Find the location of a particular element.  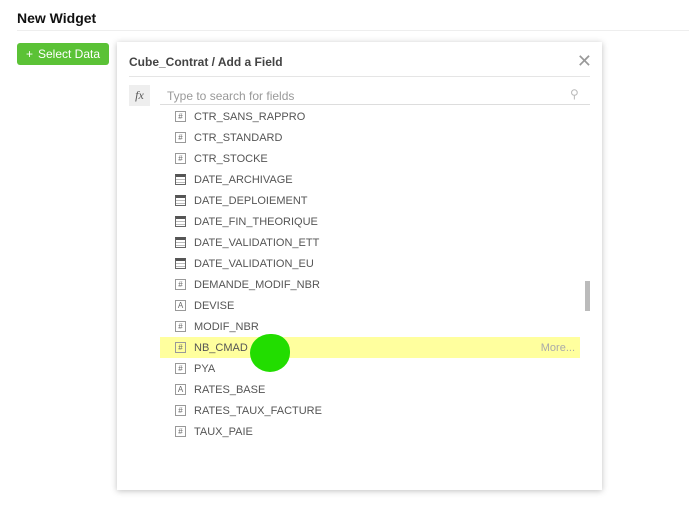

field-name: PYA is located at coordinates (205, 368).